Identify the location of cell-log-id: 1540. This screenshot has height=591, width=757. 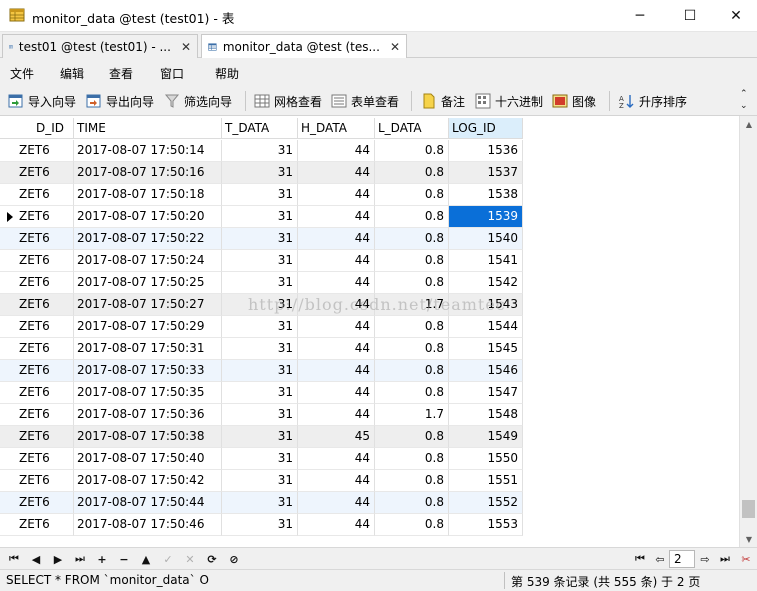
(486, 239).